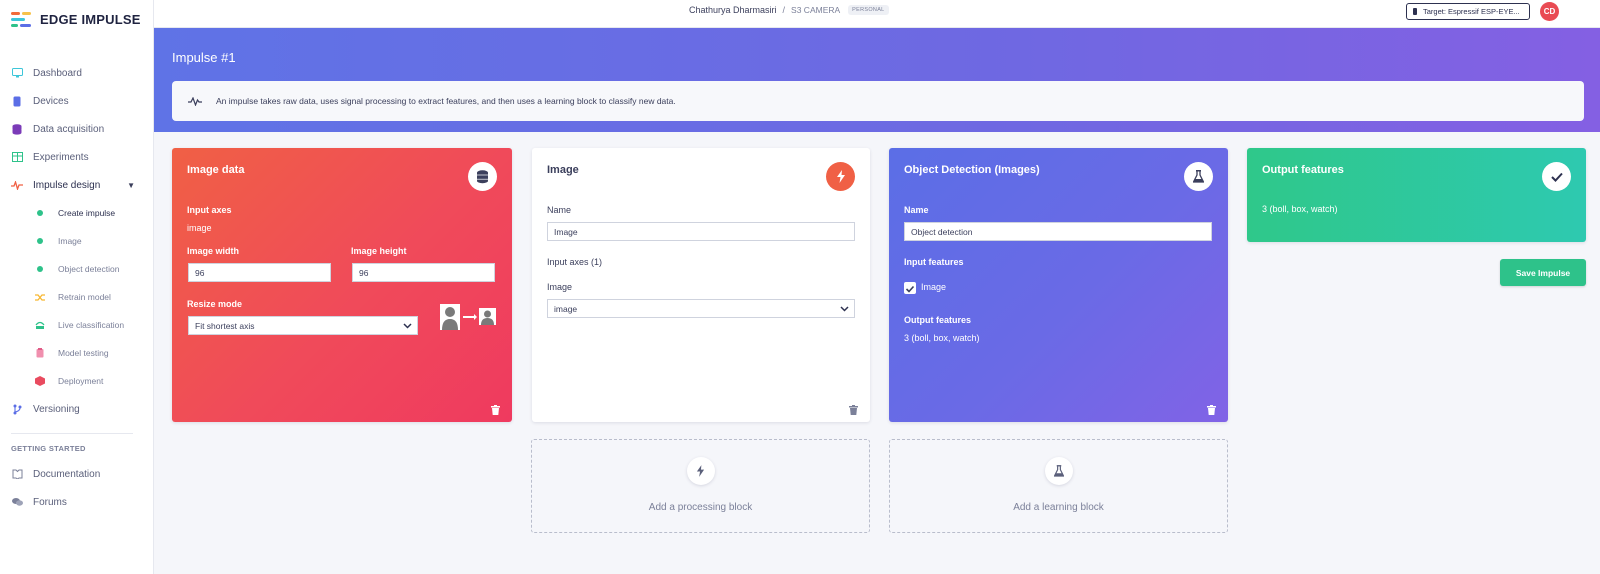 Image resolution: width=1600 pixels, height=574 pixels. What do you see at coordinates (423, 272) in the screenshot?
I see `image-height-input: 96` at bounding box center [423, 272].